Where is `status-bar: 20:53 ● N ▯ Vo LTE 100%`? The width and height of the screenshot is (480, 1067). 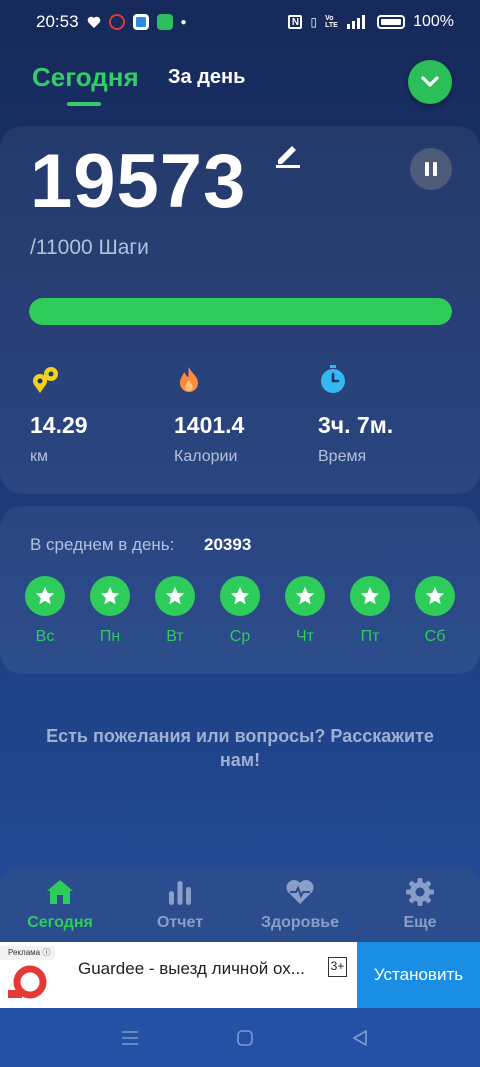
status-bar: 20:53 ● N ▯ Vo LTE 100% is located at coordinates (240, 22).